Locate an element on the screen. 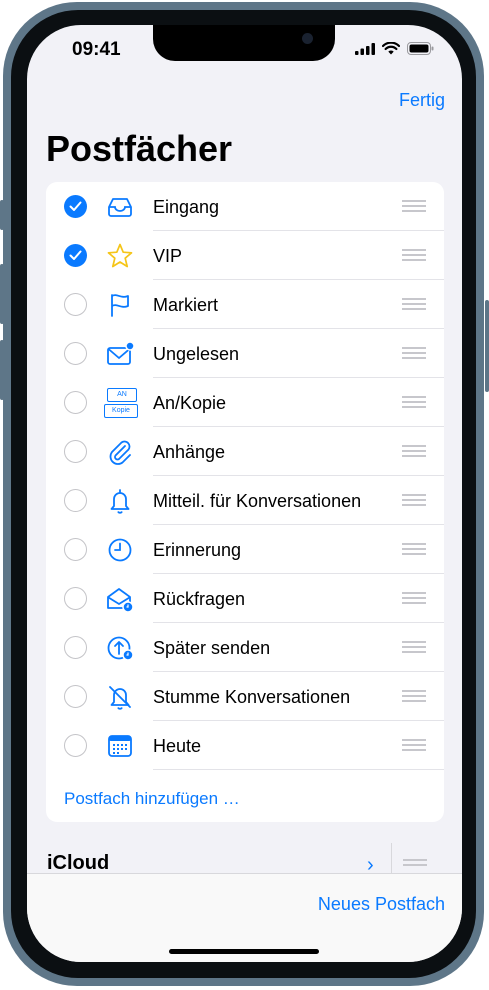  to-cc-icon: AN Kopie is located at coordinates (121, 403).